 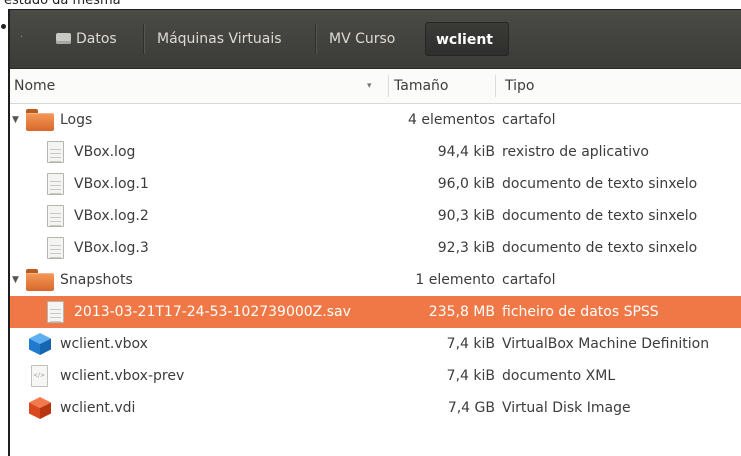 What do you see at coordinates (362, 39) in the screenshot?
I see `crumb-mv-curso: MV Curso` at bounding box center [362, 39].